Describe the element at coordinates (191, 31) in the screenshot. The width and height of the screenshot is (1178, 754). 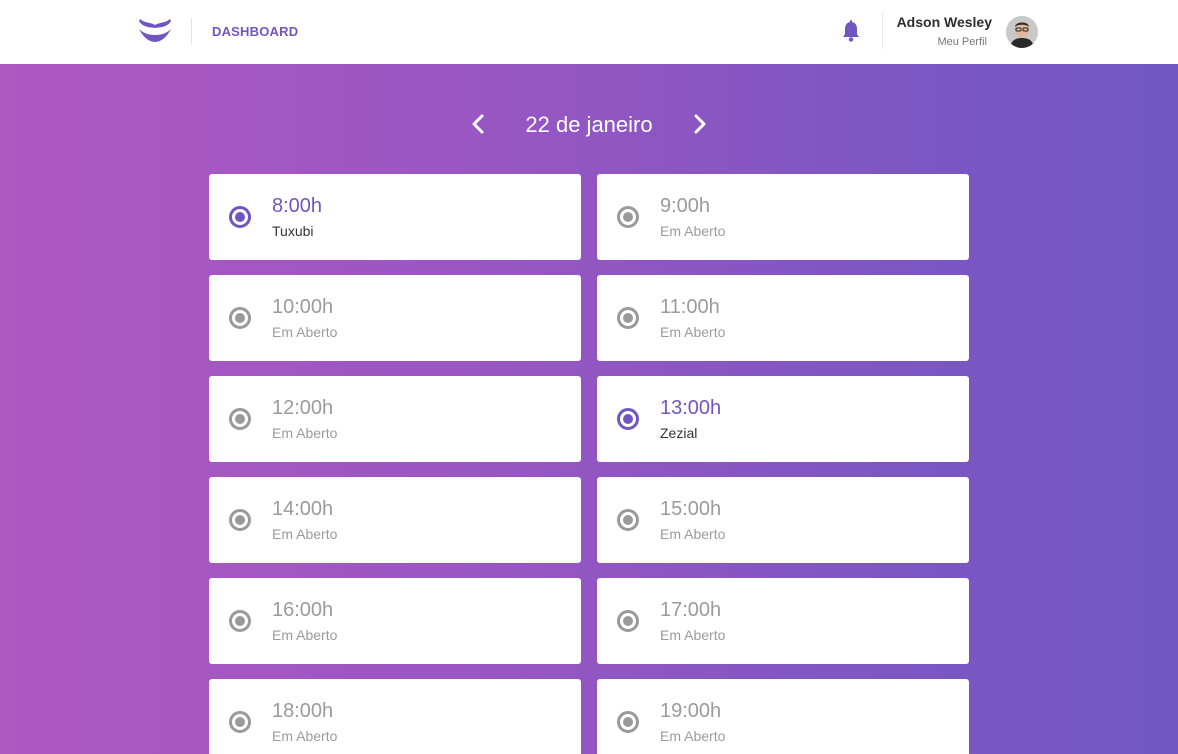
I see `logo-divider` at that location.